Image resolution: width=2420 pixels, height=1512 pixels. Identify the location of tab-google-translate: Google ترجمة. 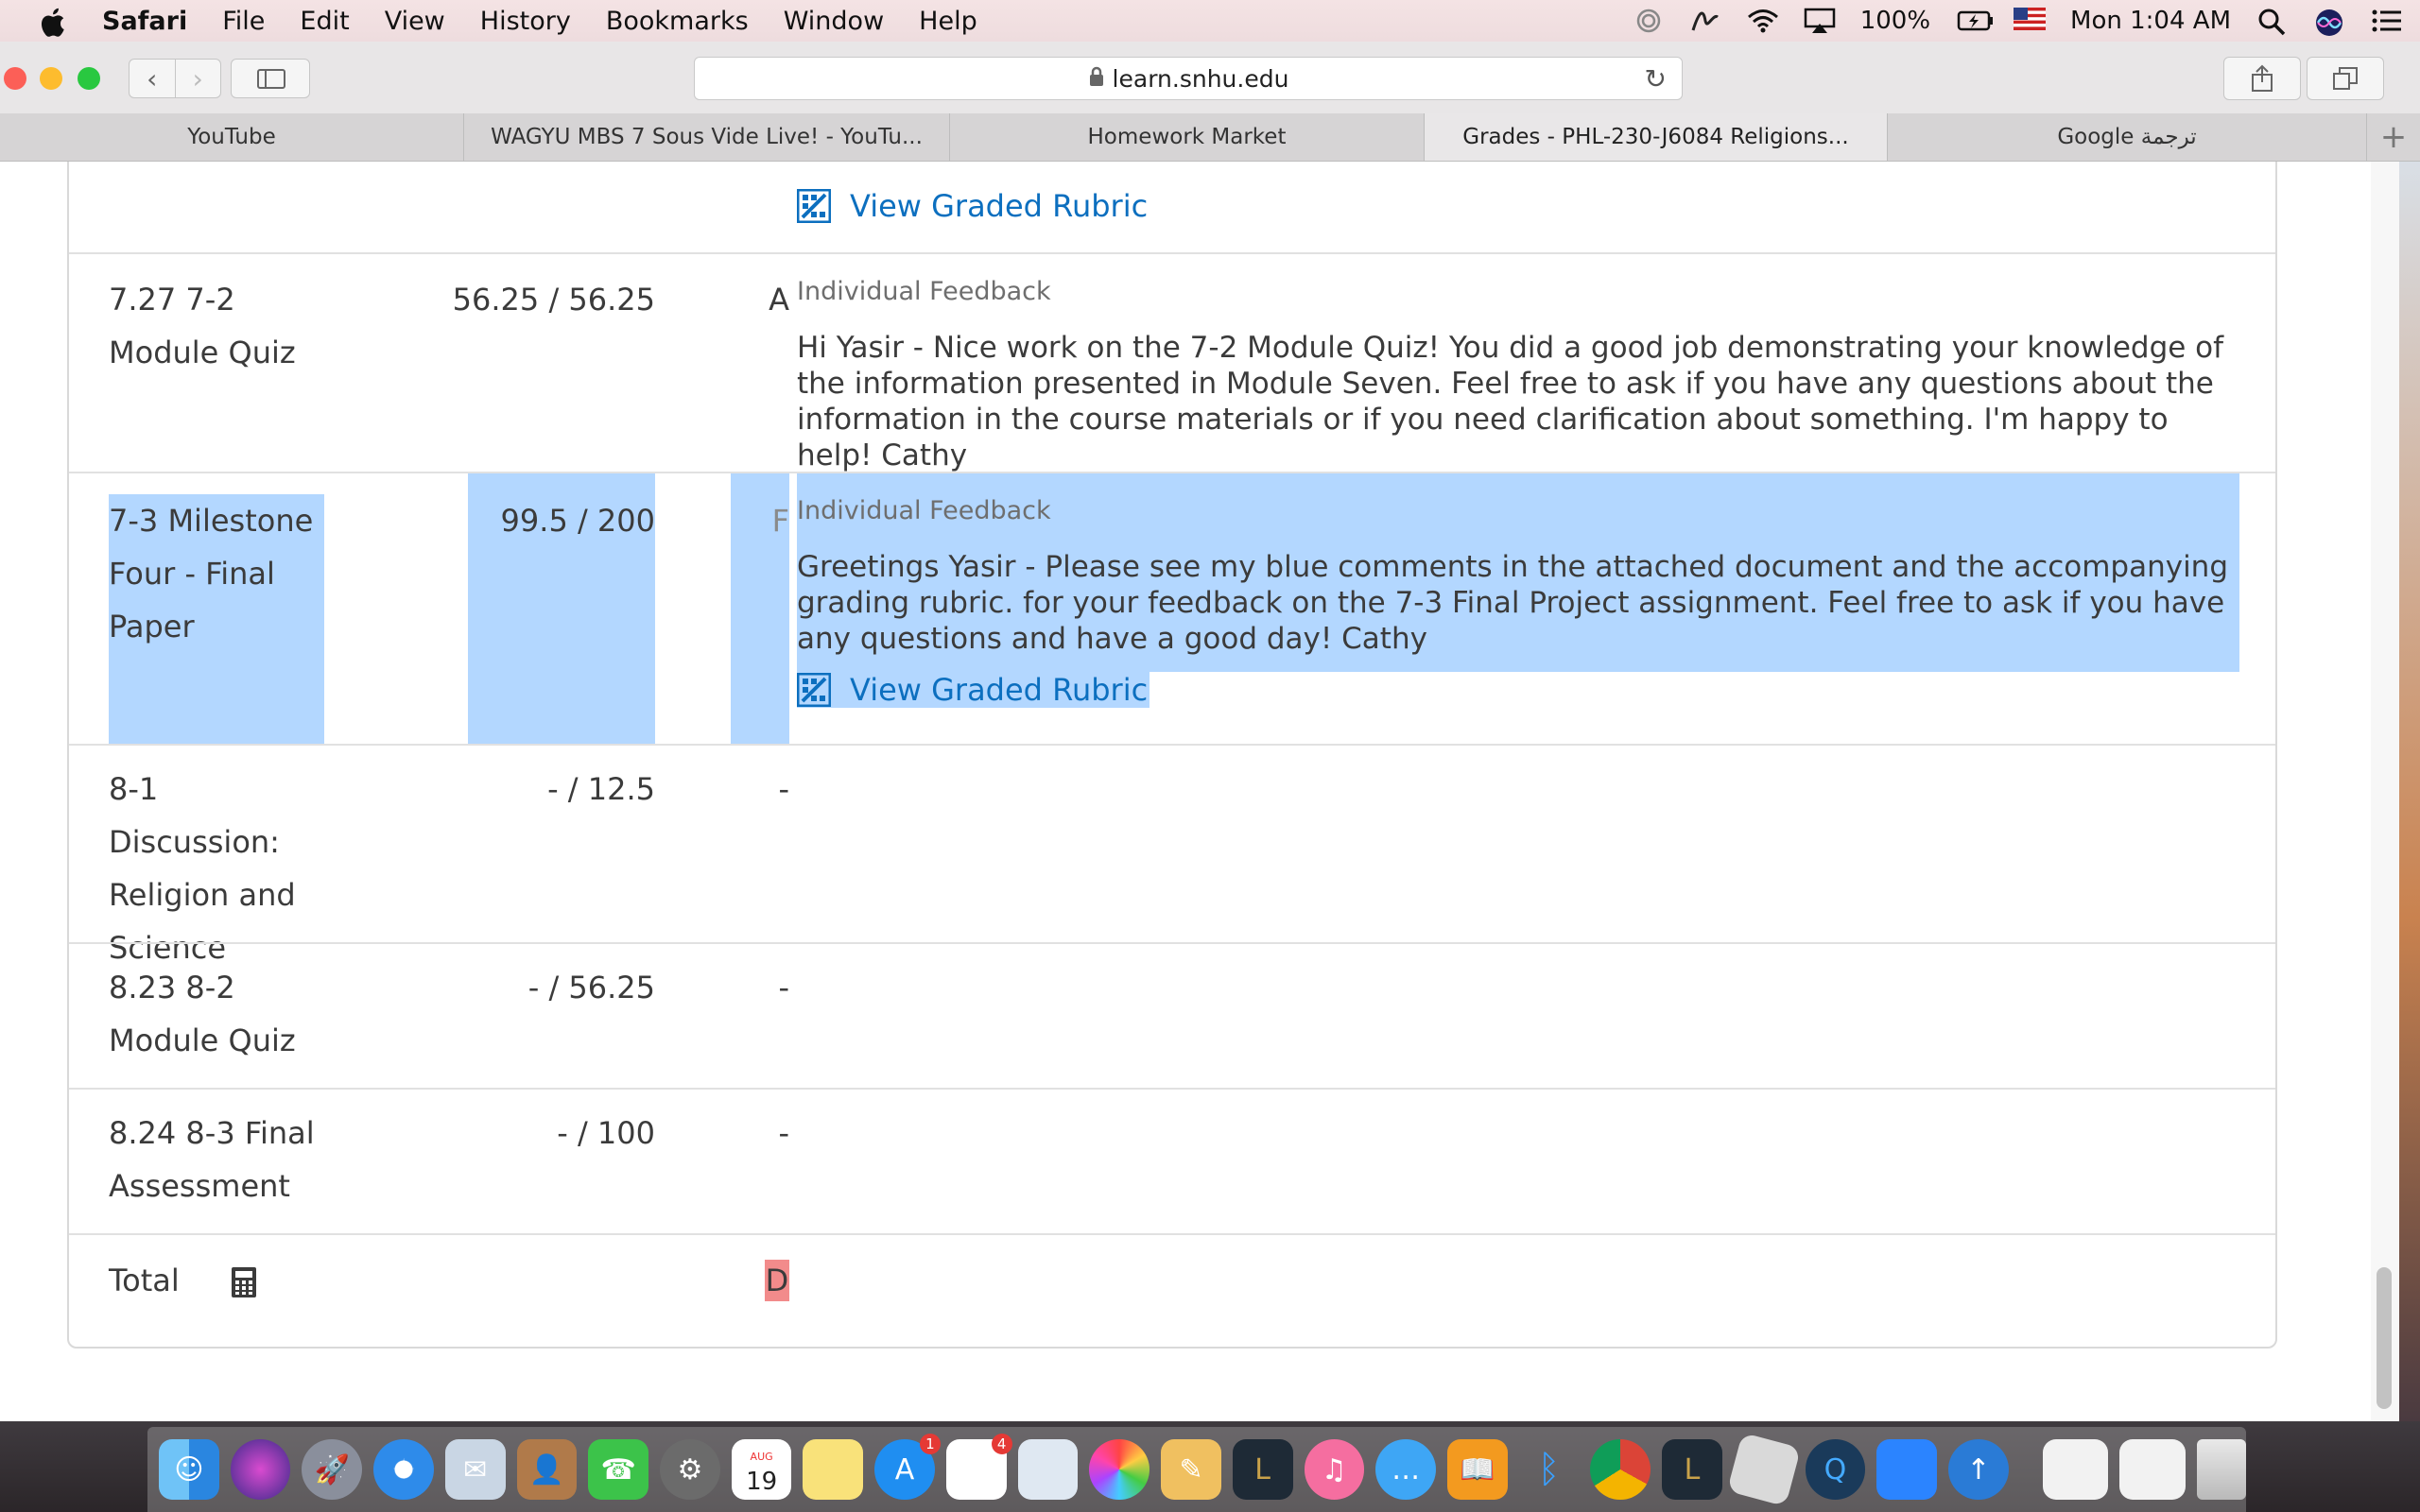
(2127, 137).